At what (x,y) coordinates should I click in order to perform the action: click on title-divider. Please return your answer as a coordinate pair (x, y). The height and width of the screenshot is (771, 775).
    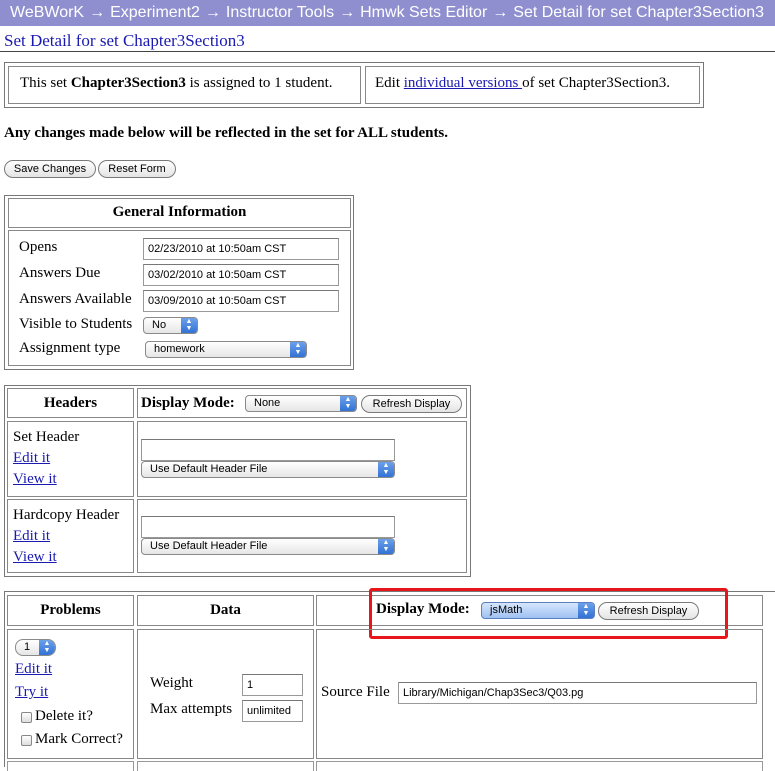
    Looking at the image, I should click on (387, 51).